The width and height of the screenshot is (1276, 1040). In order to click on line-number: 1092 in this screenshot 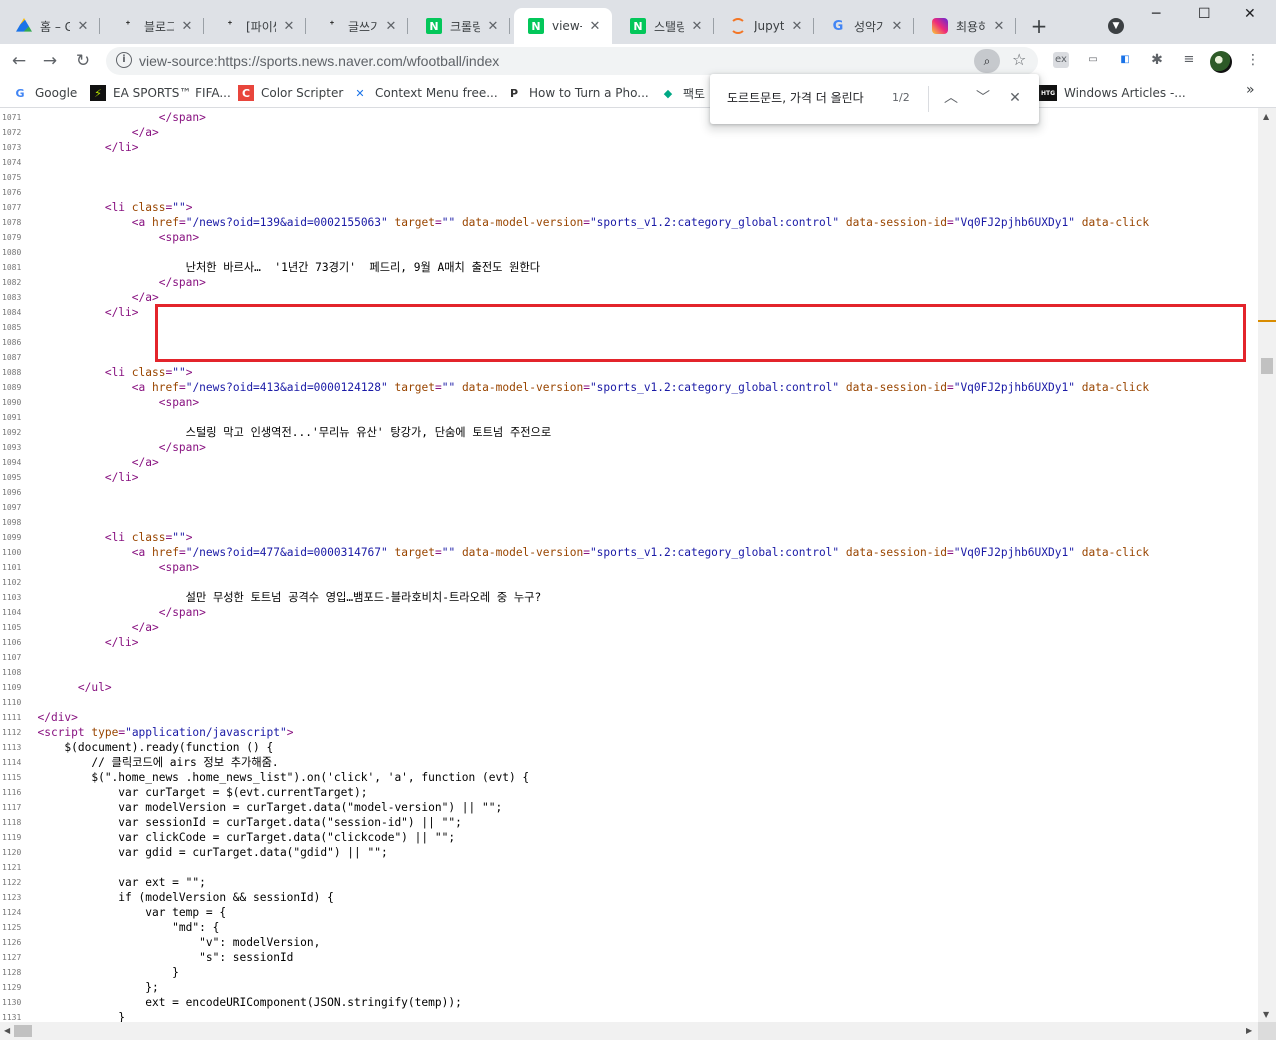, I will do `click(12, 432)`.